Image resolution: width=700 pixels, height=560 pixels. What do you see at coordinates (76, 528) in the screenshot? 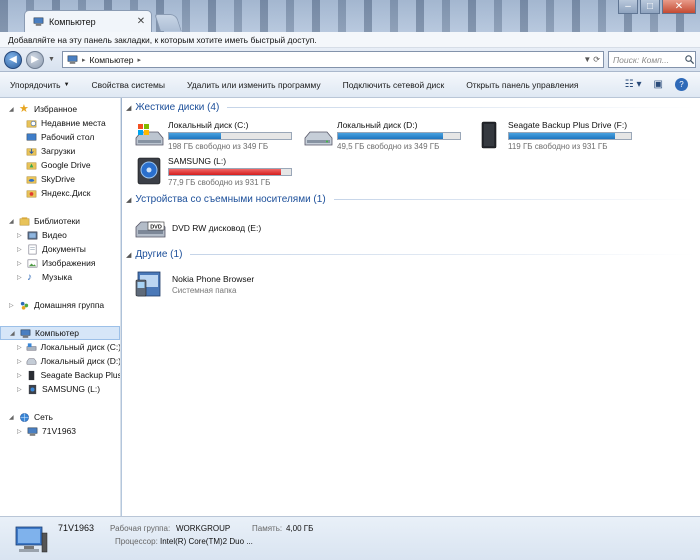
I see `computer-name: 71V1963` at bounding box center [76, 528].